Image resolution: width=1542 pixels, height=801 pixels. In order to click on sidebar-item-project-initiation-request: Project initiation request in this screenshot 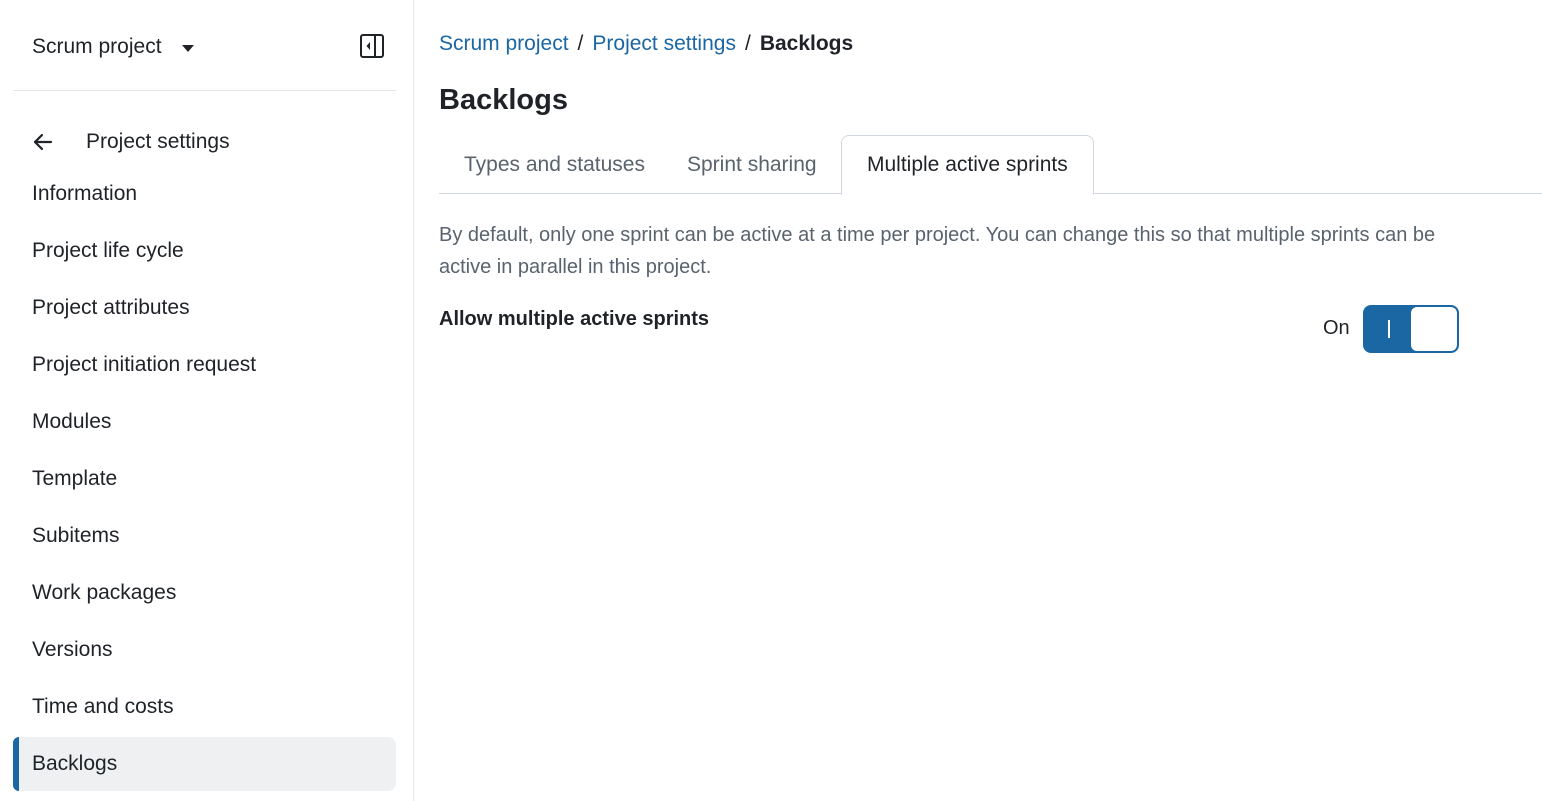, I will do `click(204, 365)`.